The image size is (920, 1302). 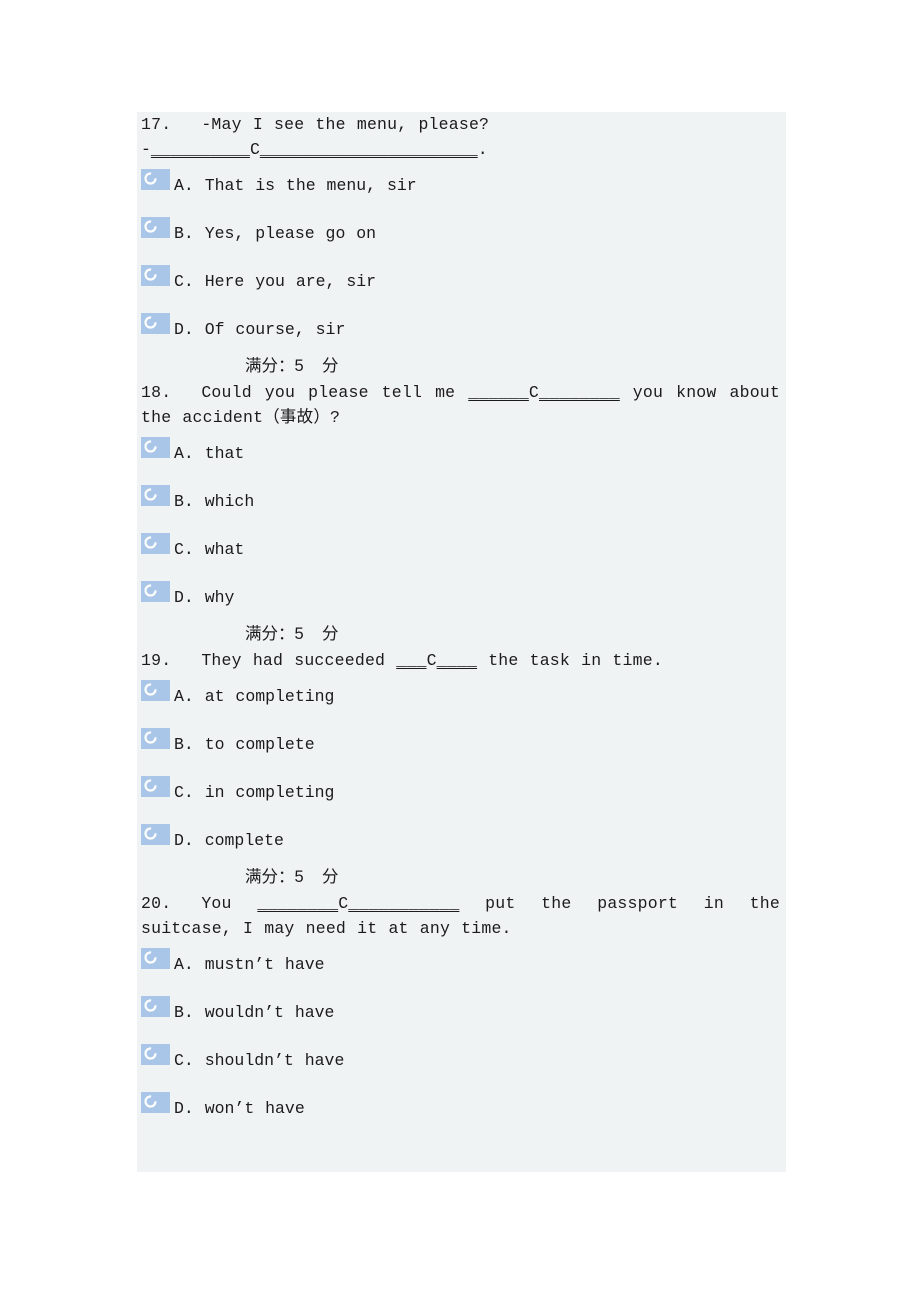 What do you see at coordinates (570, 660) in the screenshot?
I see `question-19-stem-after: the task in time.` at bounding box center [570, 660].